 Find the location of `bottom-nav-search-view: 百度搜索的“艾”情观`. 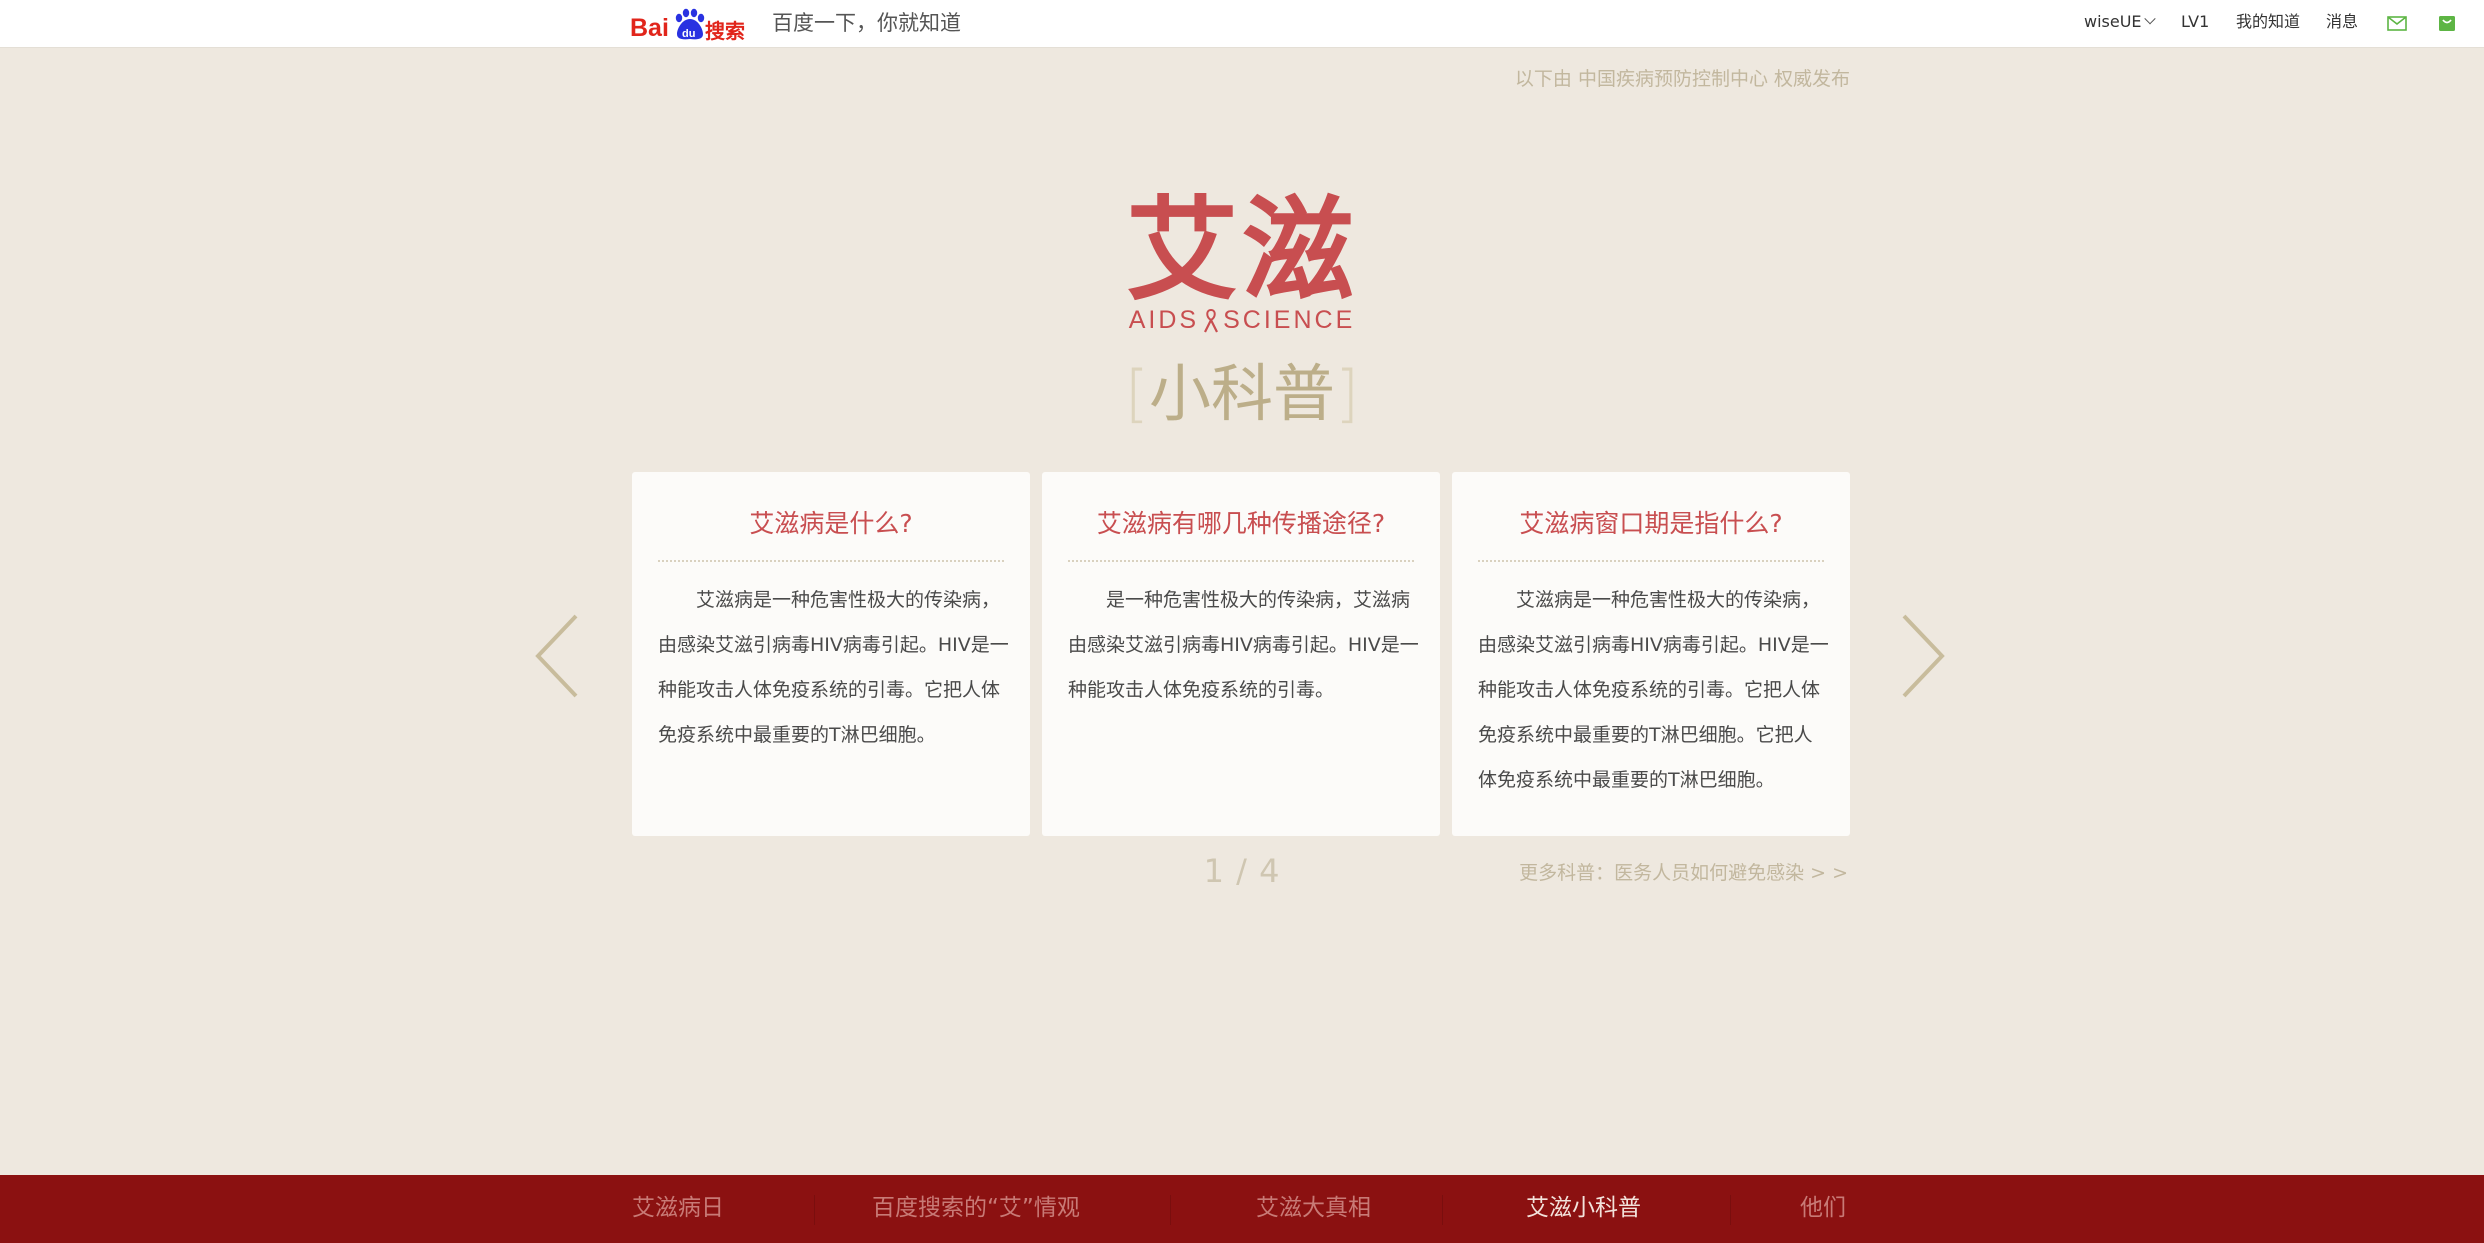

bottom-nav-search-view: 百度搜索的“艾”情观 is located at coordinates (976, 1209).